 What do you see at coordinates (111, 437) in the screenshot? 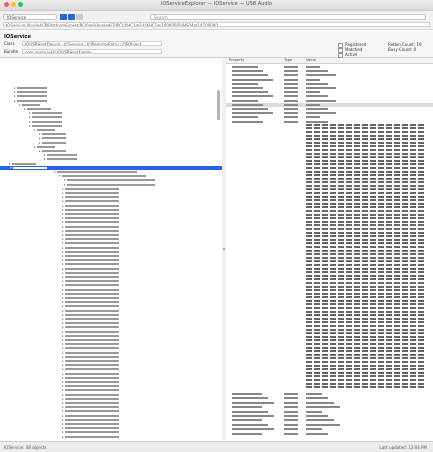
I see `tree-row: ▸` at bounding box center [111, 437].